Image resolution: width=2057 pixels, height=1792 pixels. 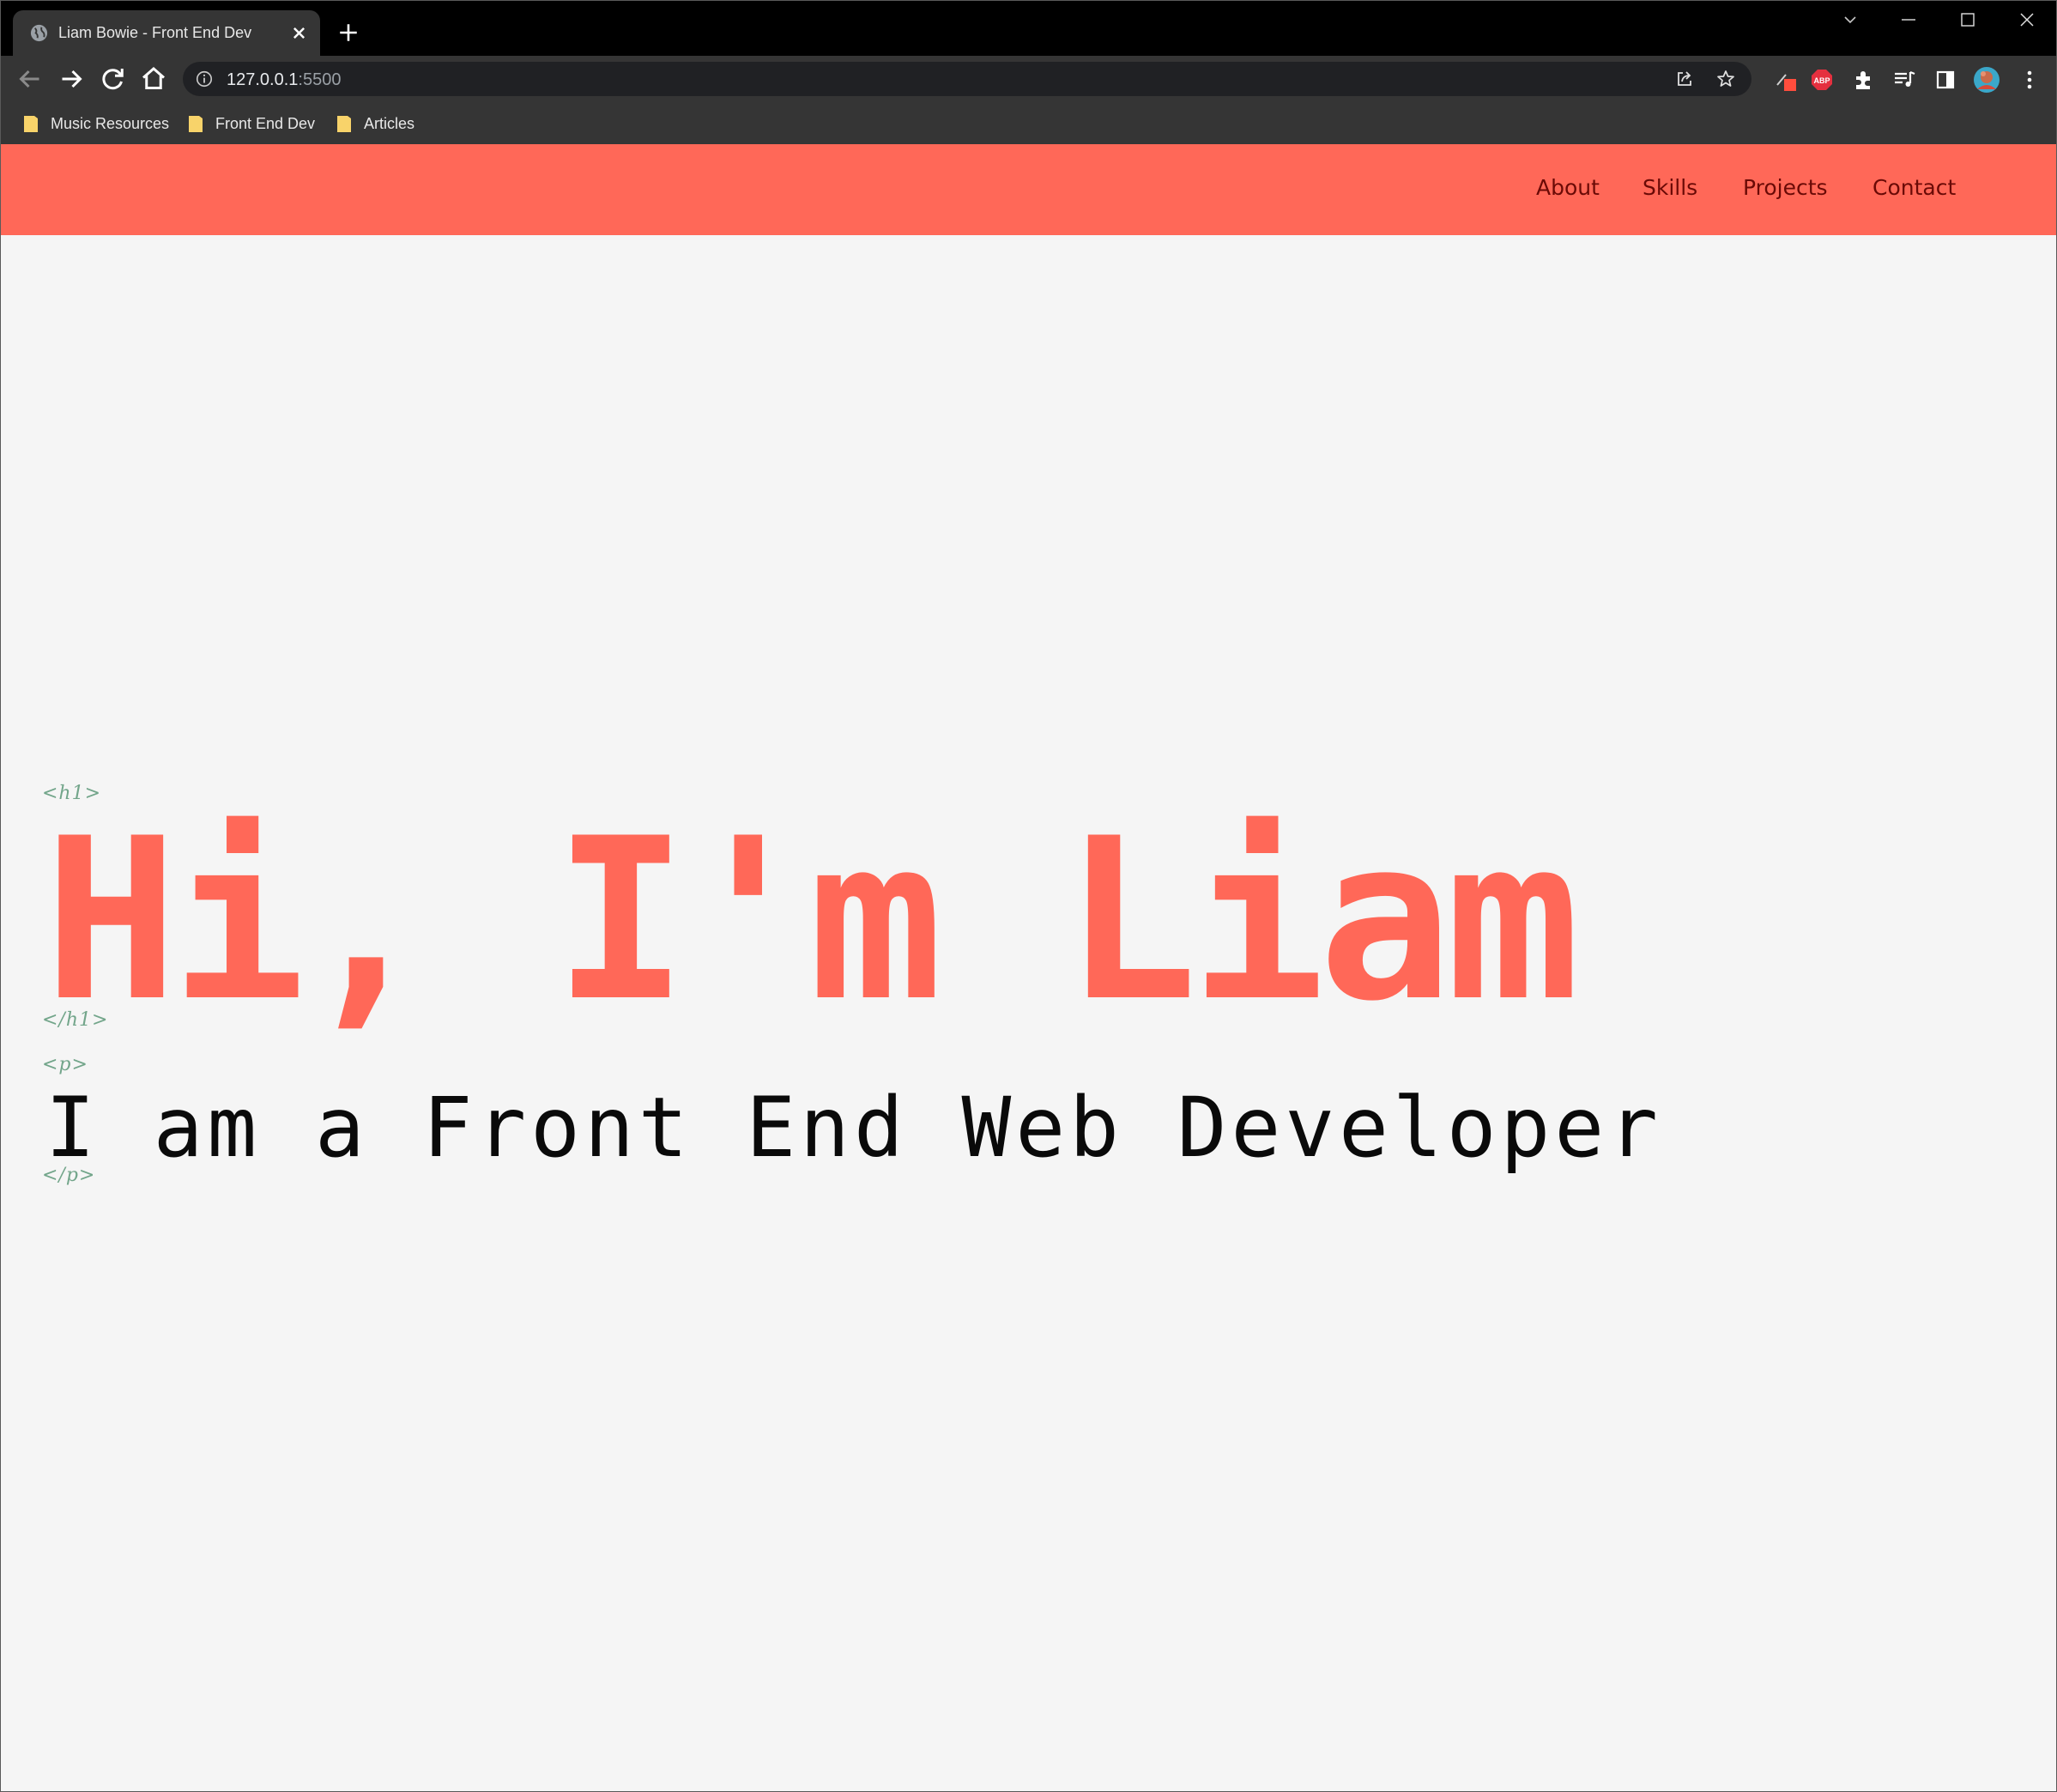 I want to click on p-close-tag: </p>, so click(x=69, y=1175).